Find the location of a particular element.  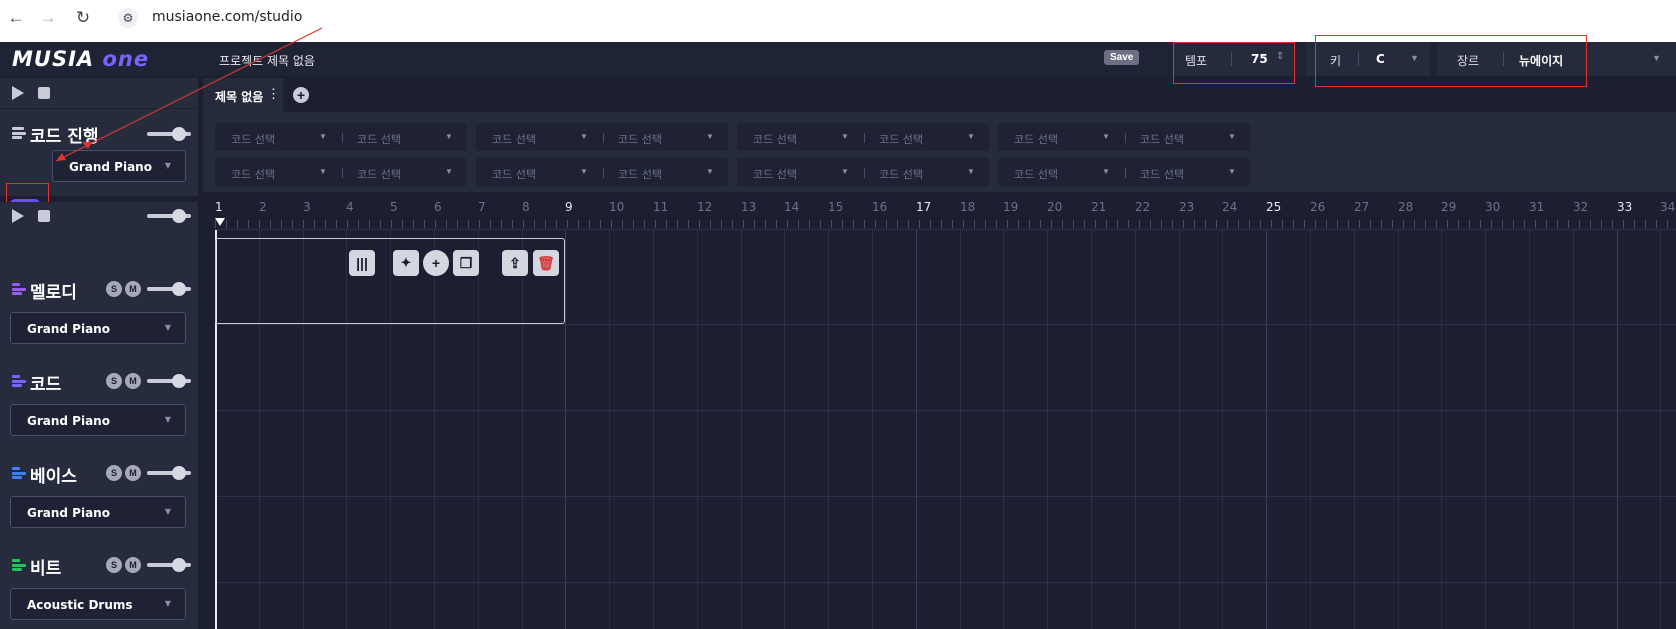

logo-accent: one is located at coordinates (126, 59).